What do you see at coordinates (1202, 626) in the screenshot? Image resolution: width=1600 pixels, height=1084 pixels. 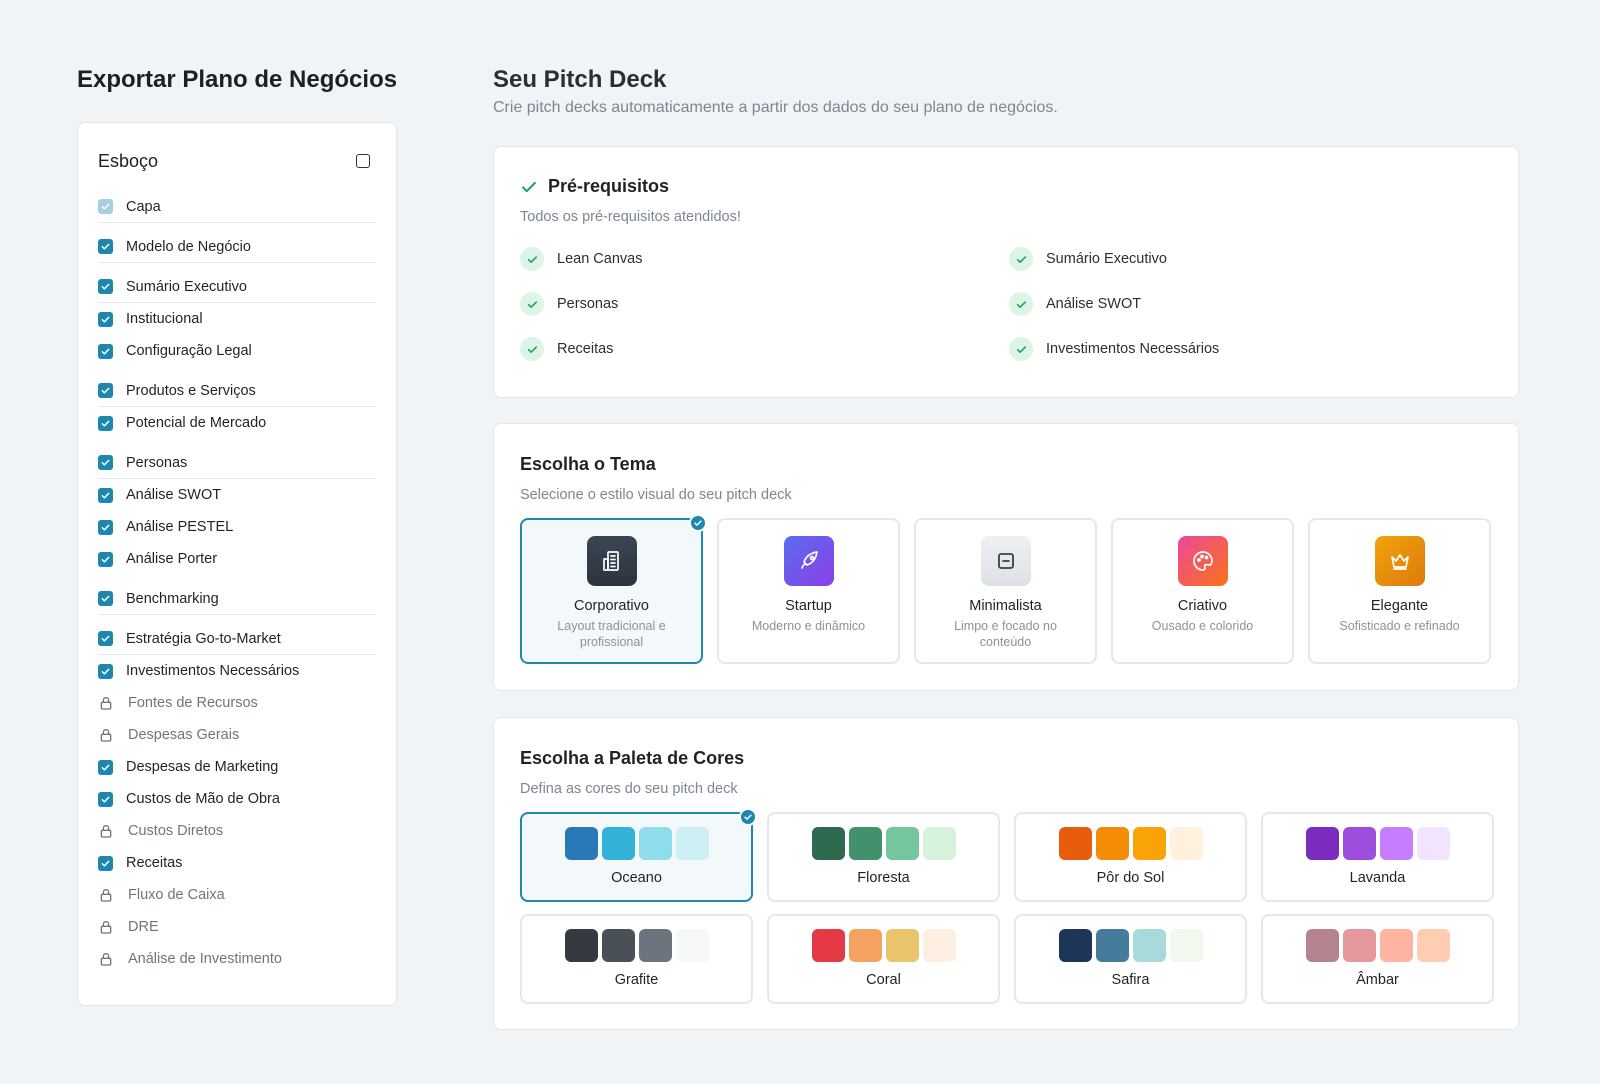 I see `theme-description: Ousado e colorido` at bounding box center [1202, 626].